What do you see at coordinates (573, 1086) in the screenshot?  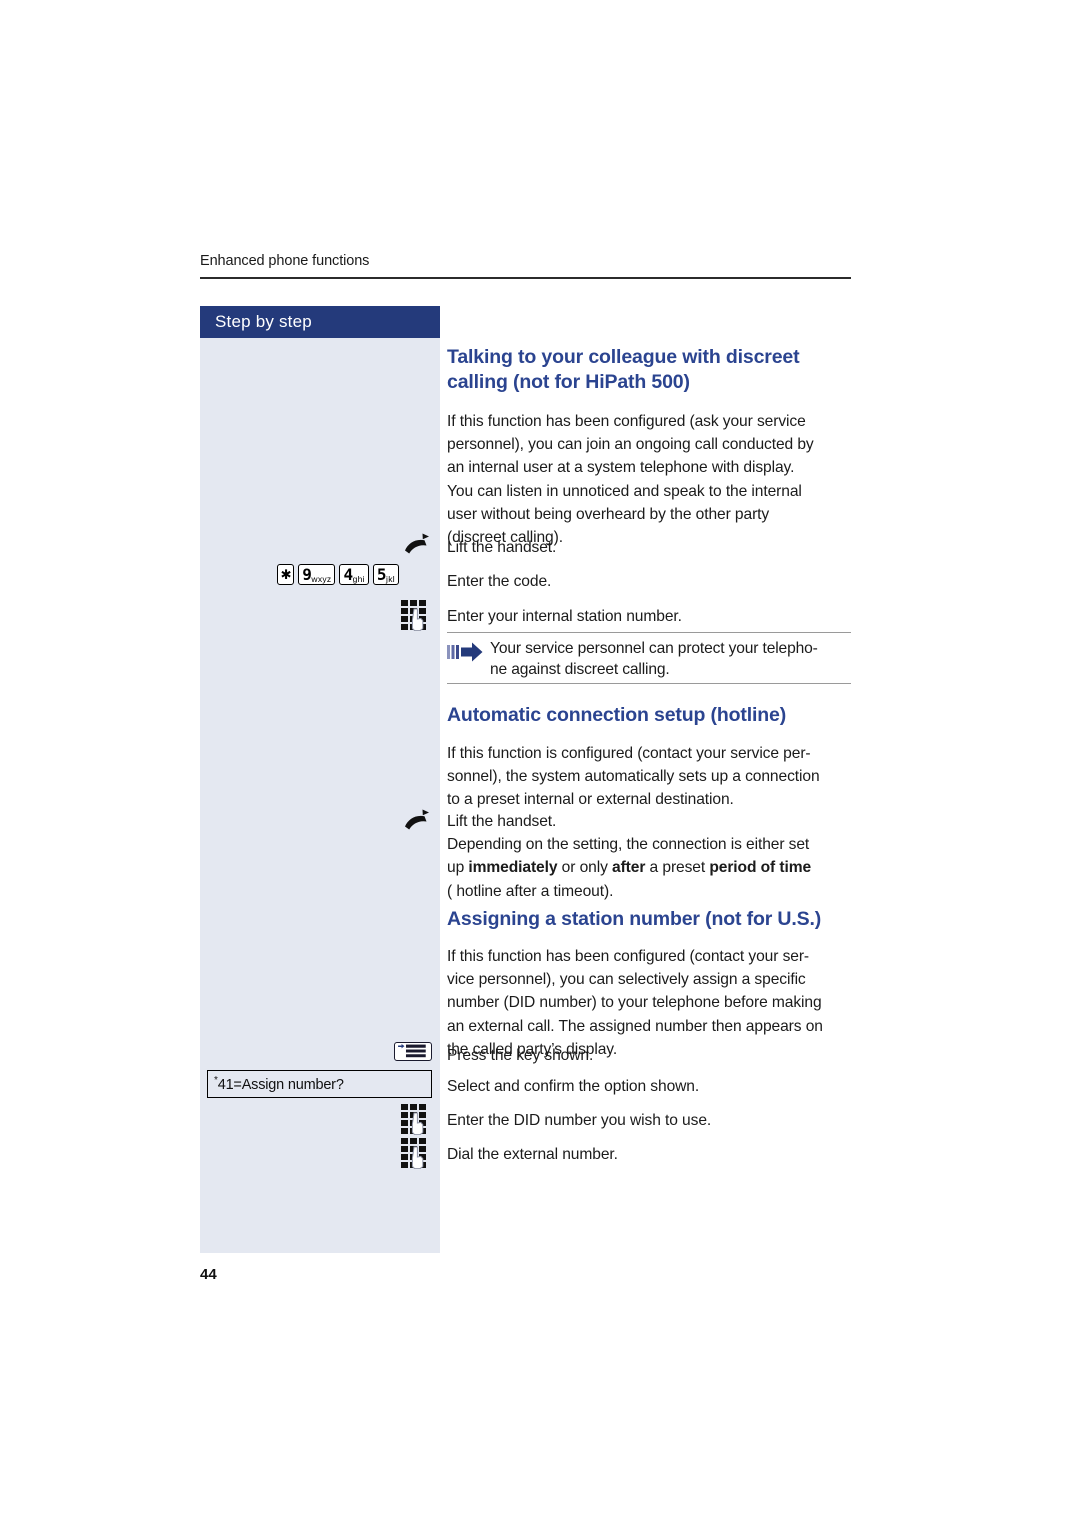 I see `step-text-select-confirm: Select and confirm the option shown.` at bounding box center [573, 1086].